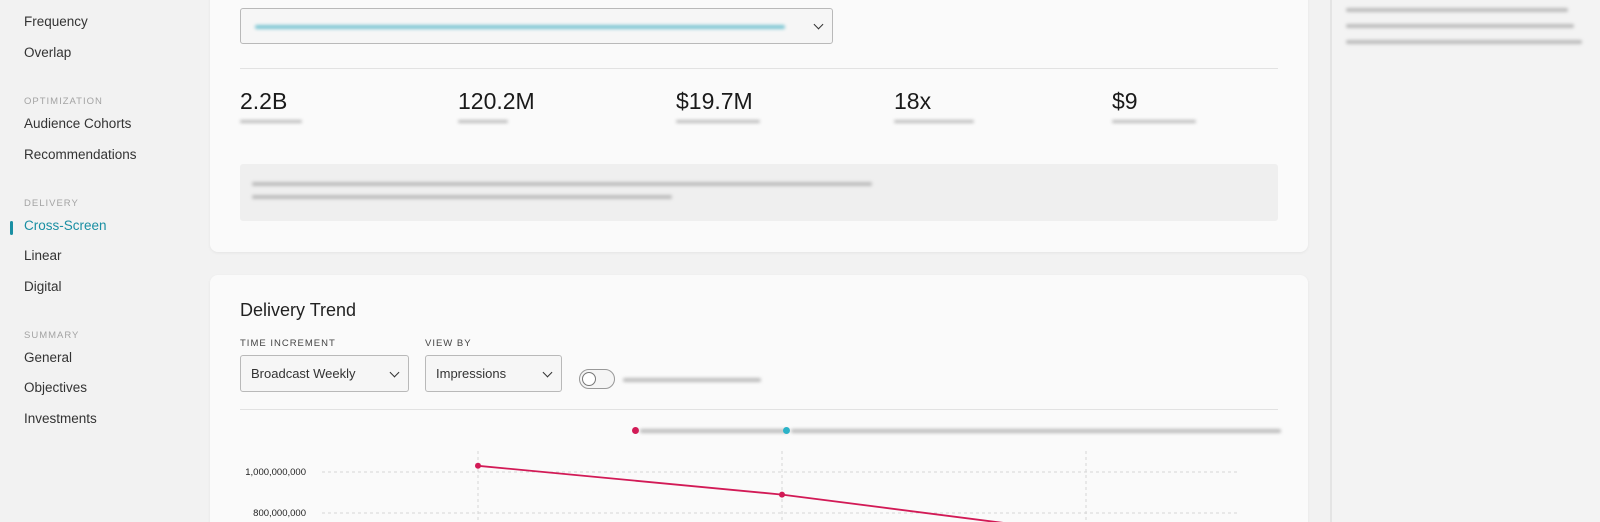  I want to click on nav-item-overlap: Overlap, so click(47, 52).